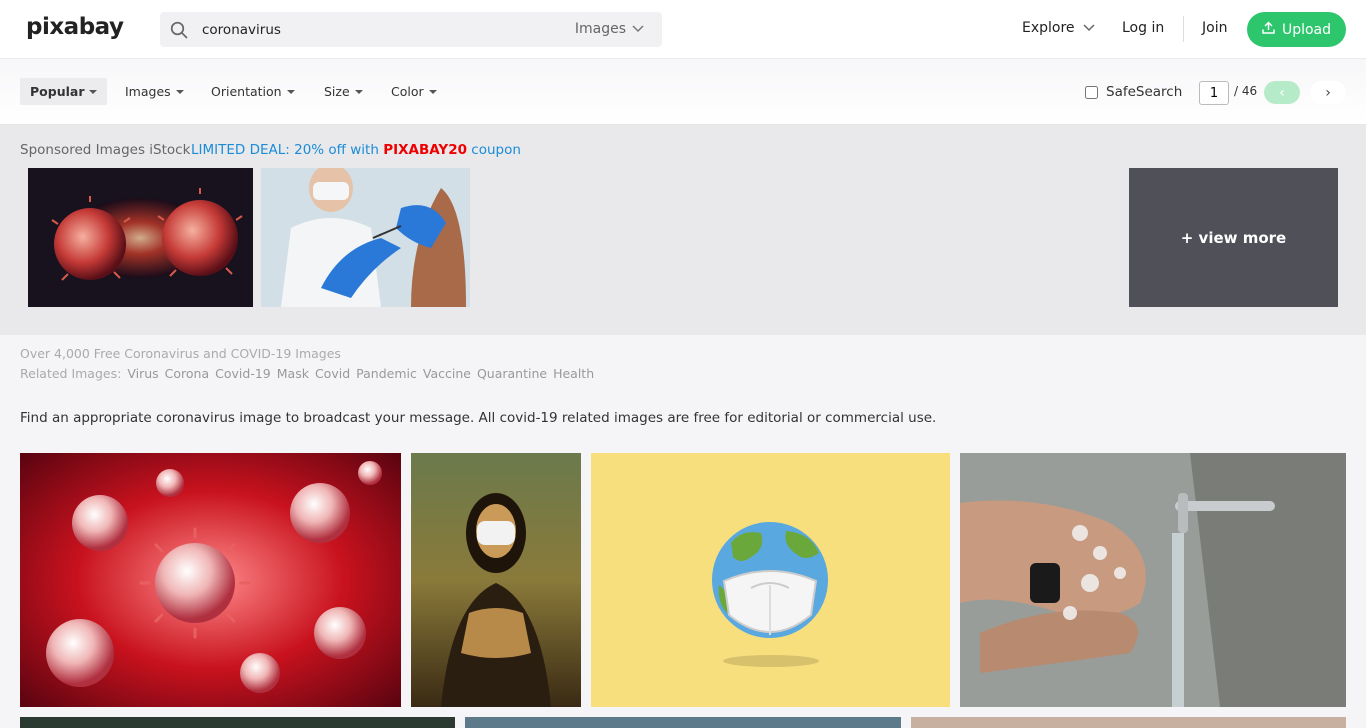 This screenshot has width=1366, height=728. I want to click on search-icon, so click(179, 30).